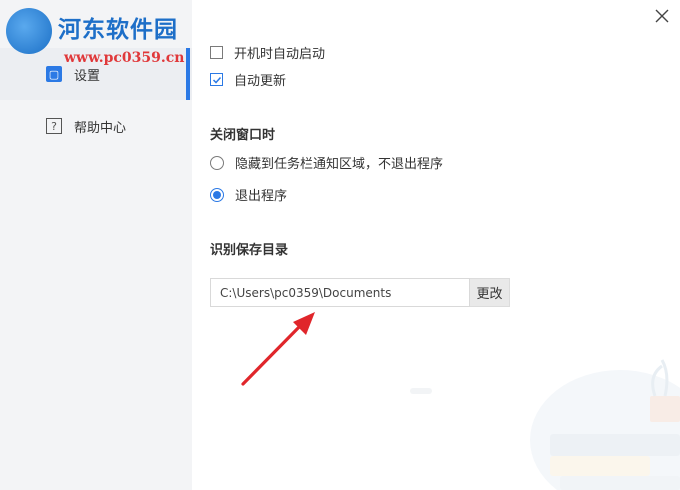 This screenshot has height=490, width=680. I want to click on watermark-title: 河东软件园, so click(118, 29).